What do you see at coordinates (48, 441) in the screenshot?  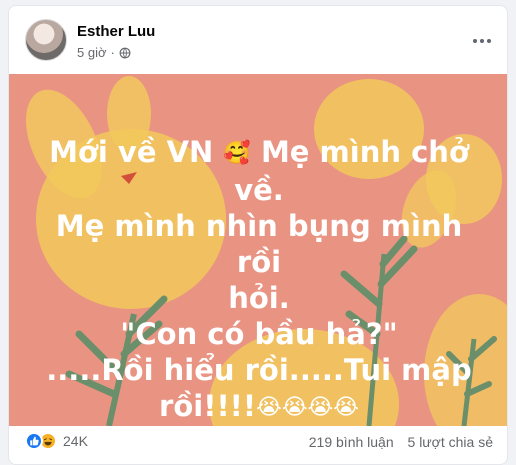 I see `laughing-face-icon` at bounding box center [48, 441].